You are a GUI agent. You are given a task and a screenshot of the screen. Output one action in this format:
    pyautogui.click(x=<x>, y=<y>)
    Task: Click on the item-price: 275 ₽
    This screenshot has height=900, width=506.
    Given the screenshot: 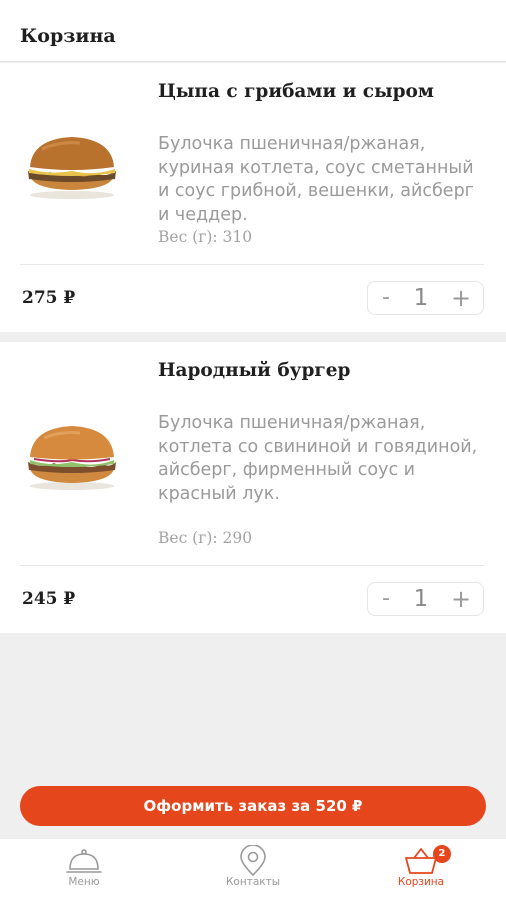 What is the action you would take?
    pyautogui.click(x=49, y=298)
    